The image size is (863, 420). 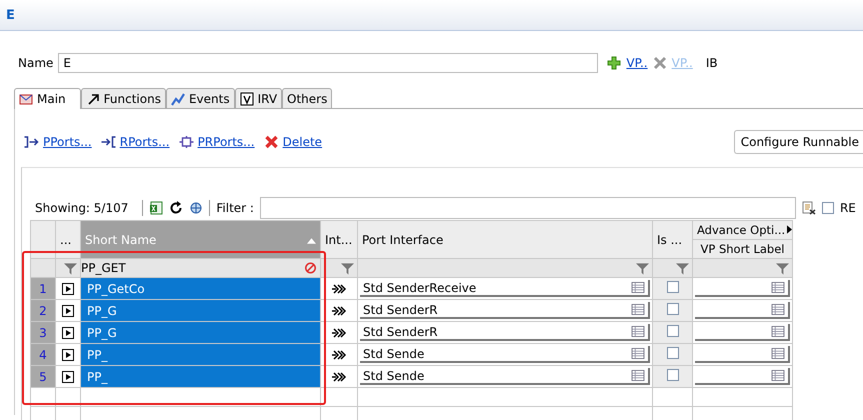 I want to click on delete-icon, so click(x=271, y=142).